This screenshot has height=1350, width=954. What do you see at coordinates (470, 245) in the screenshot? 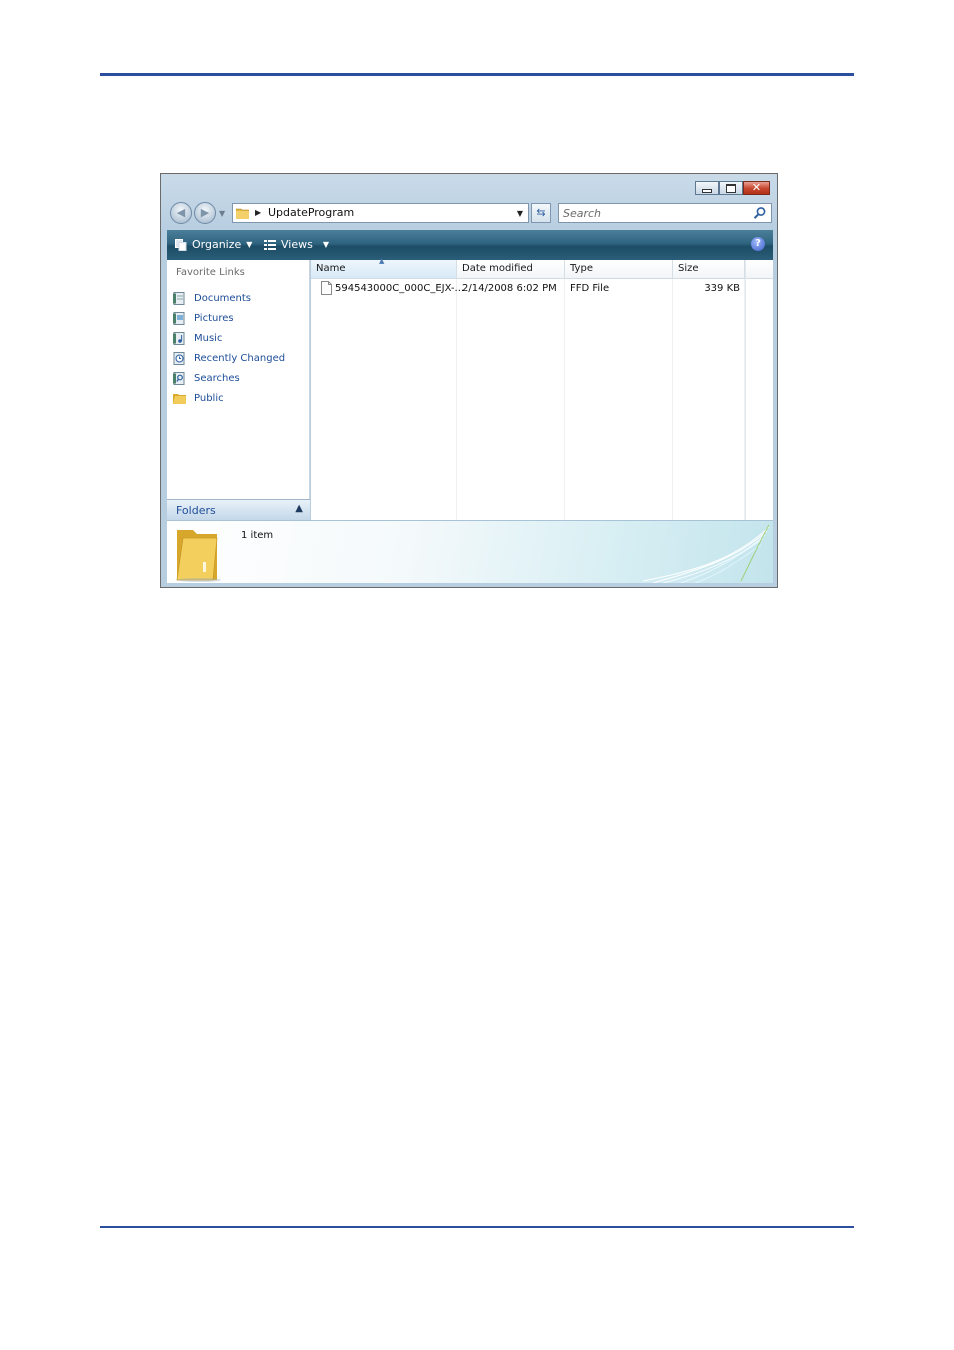
I see `command-bar: Organize ▼ Views ▼ ?` at bounding box center [470, 245].